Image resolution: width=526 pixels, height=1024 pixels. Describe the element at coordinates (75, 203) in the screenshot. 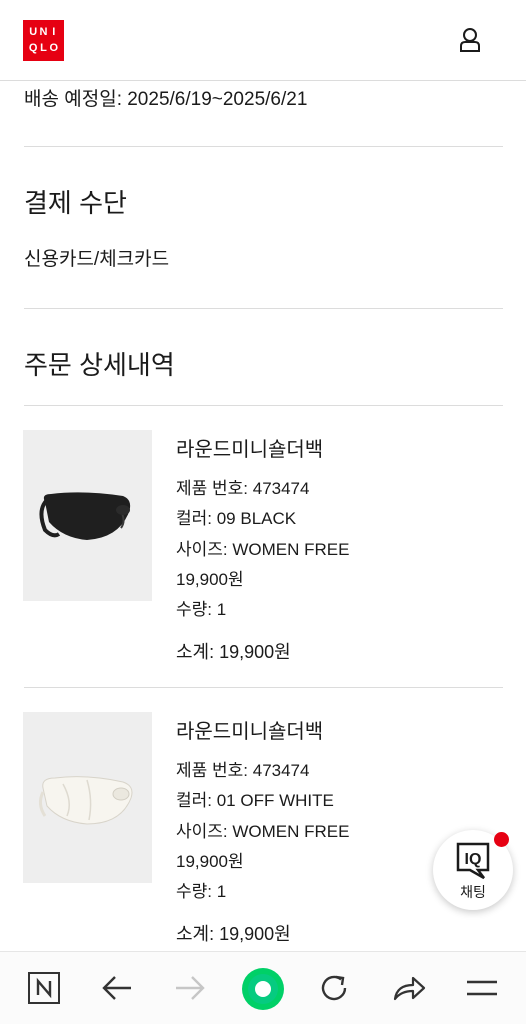

I see `payment-title: 결제 수단` at that location.